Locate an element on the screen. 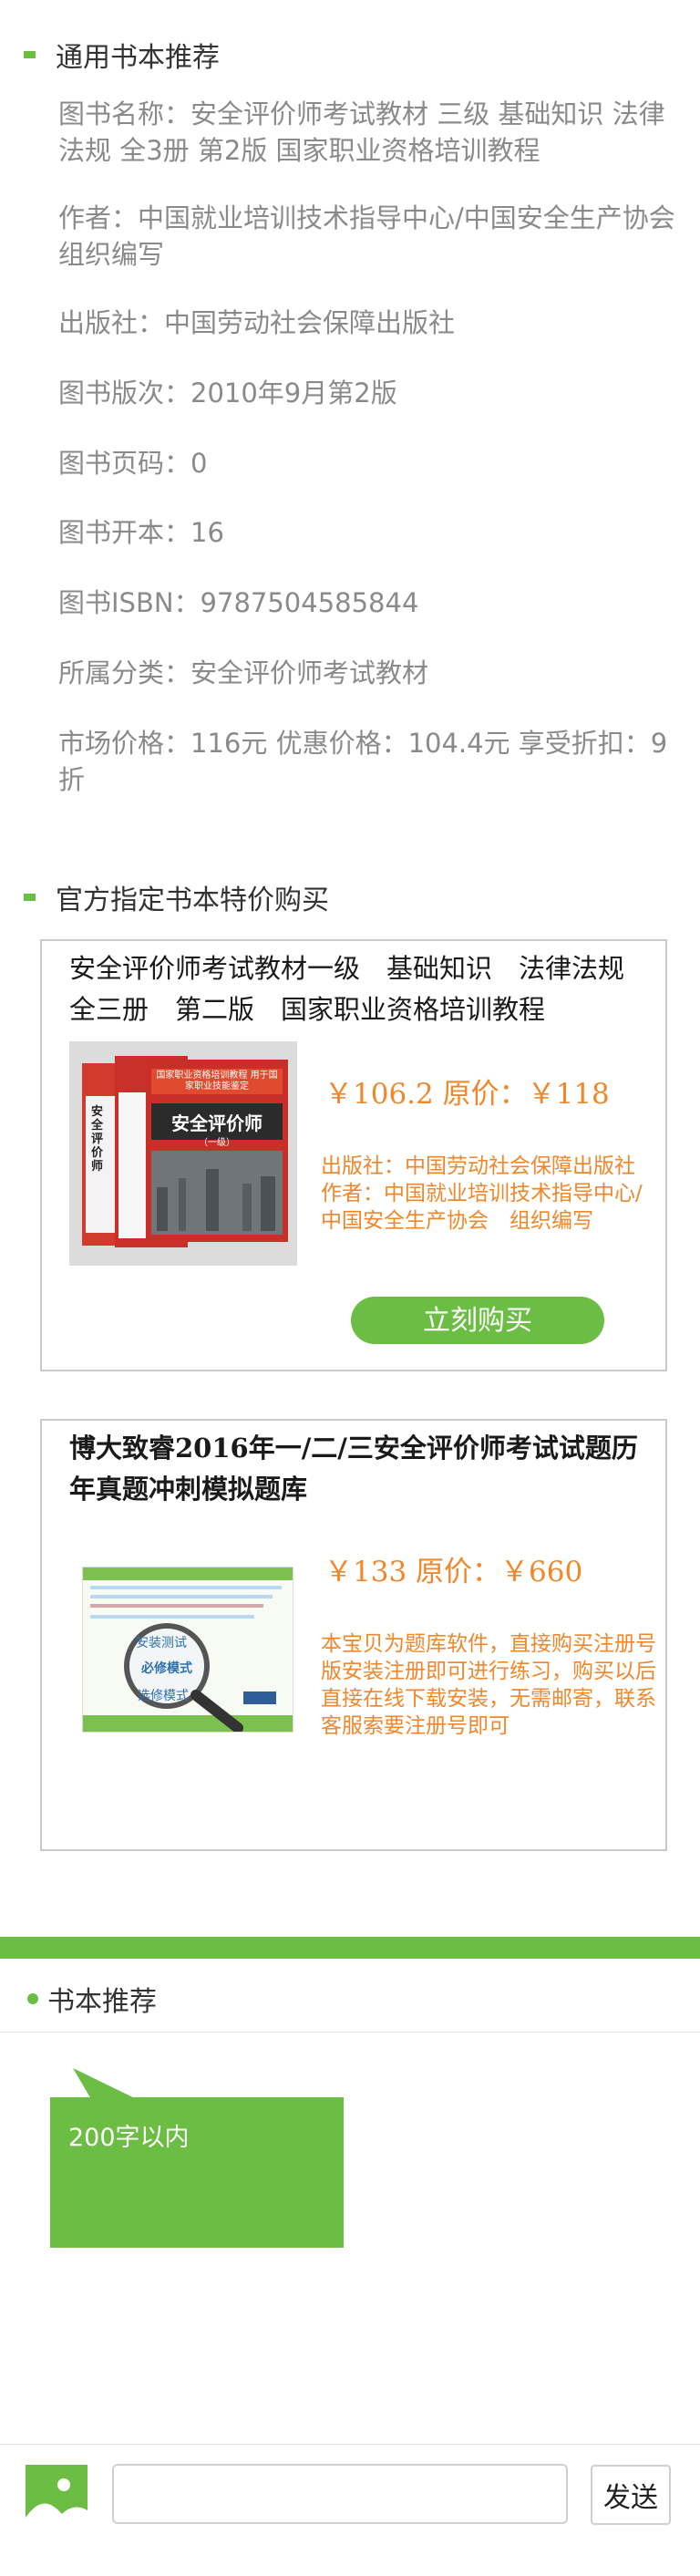 The width and height of the screenshot is (700, 2576). book-publisher: 出版社：中国劳动社会保障出版社 is located at coordinates (257, 322).